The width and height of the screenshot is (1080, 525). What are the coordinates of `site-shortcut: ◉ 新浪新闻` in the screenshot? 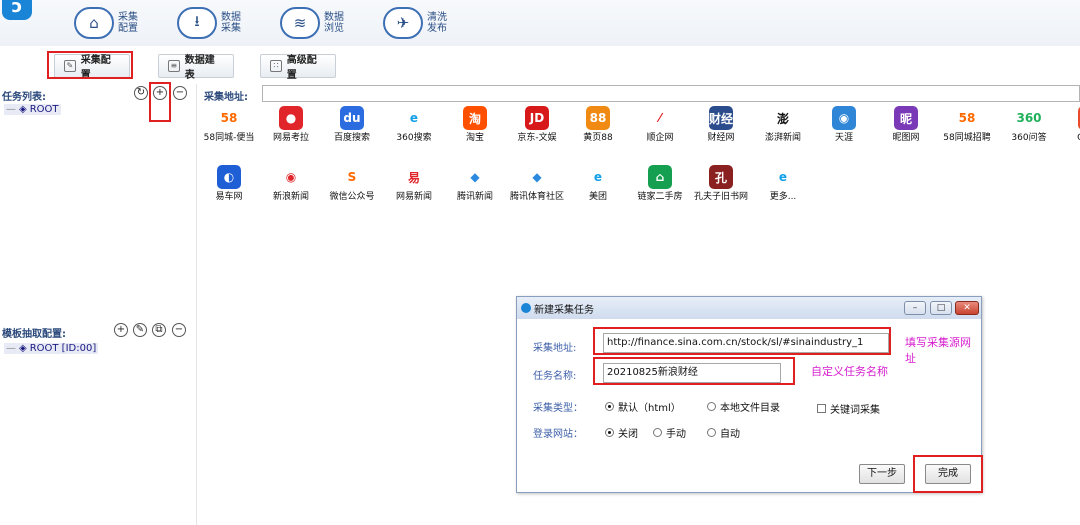 It's located at (291, 184).